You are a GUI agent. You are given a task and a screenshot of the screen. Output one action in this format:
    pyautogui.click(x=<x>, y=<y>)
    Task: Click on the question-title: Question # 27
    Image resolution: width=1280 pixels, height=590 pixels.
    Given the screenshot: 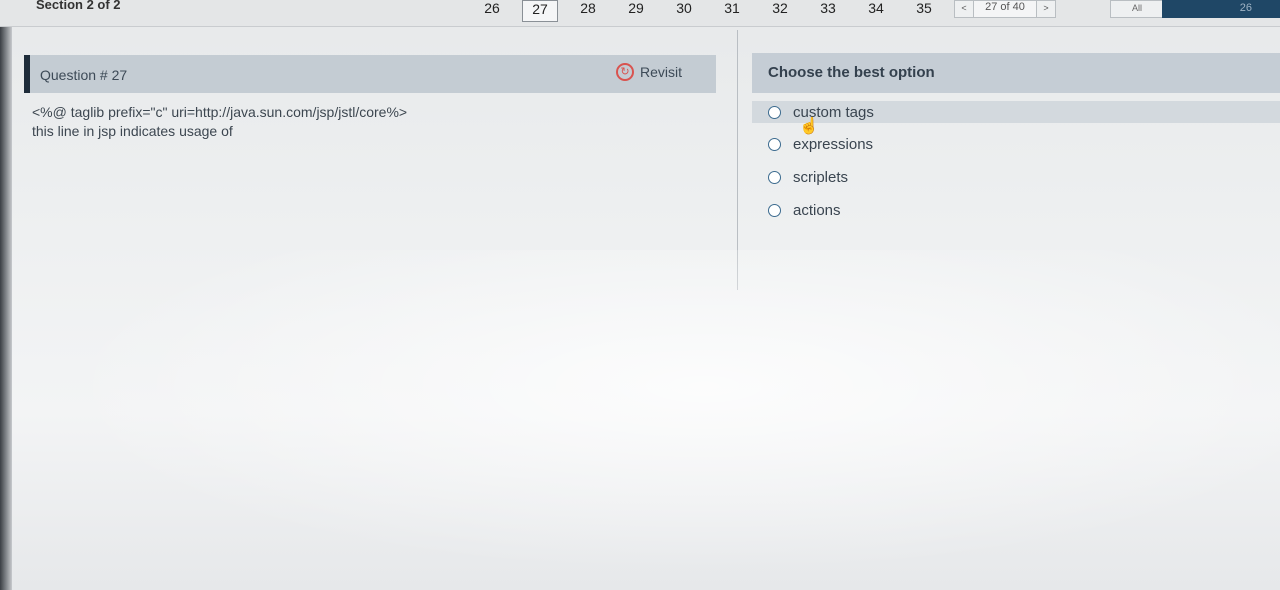 What is the action you would take?
    pyautogui.click(x=84, y=75)
    